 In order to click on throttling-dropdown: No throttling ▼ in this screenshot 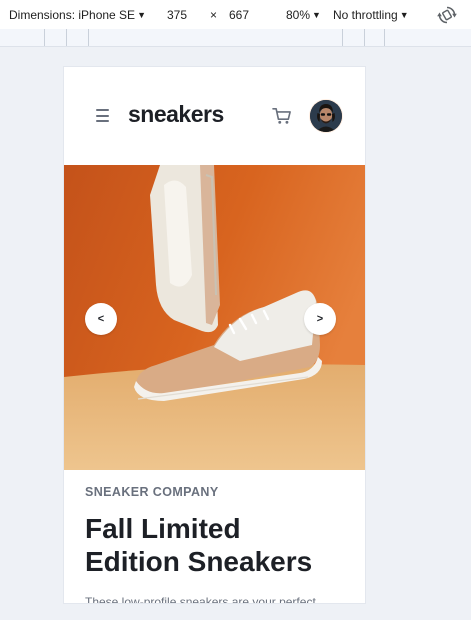, I will do `click(371, 15)`.